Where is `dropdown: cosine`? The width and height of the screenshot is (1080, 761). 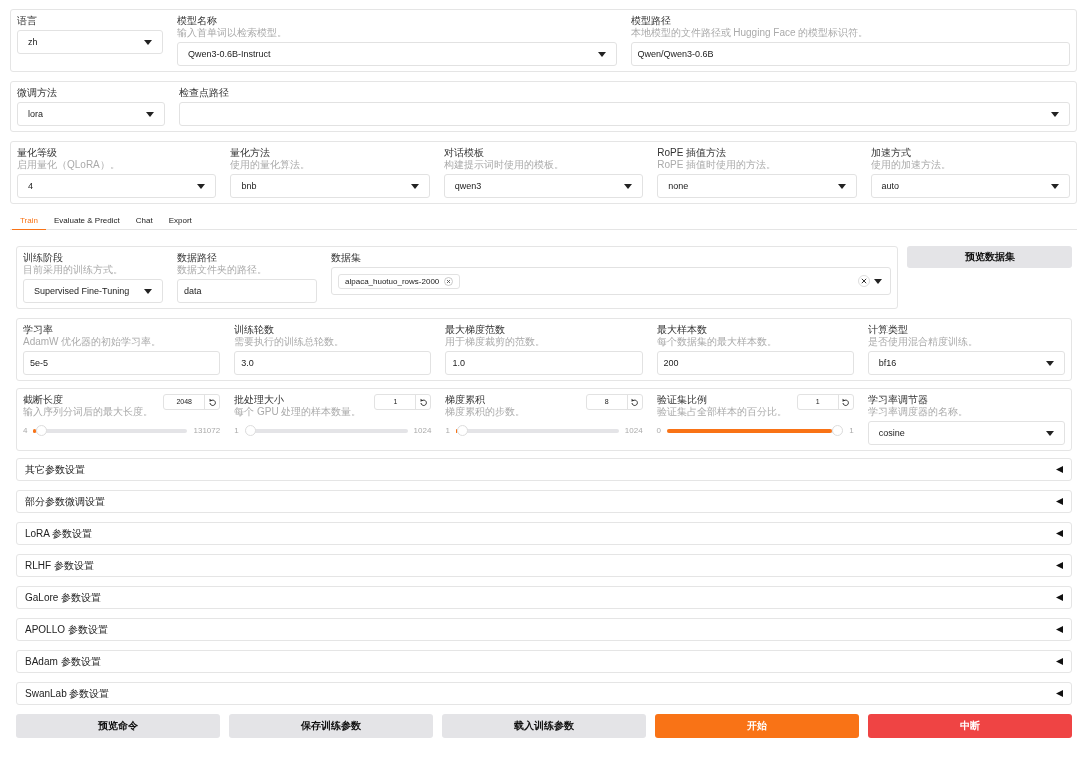
dropdown: cosine is located at coordinates (966, 433).